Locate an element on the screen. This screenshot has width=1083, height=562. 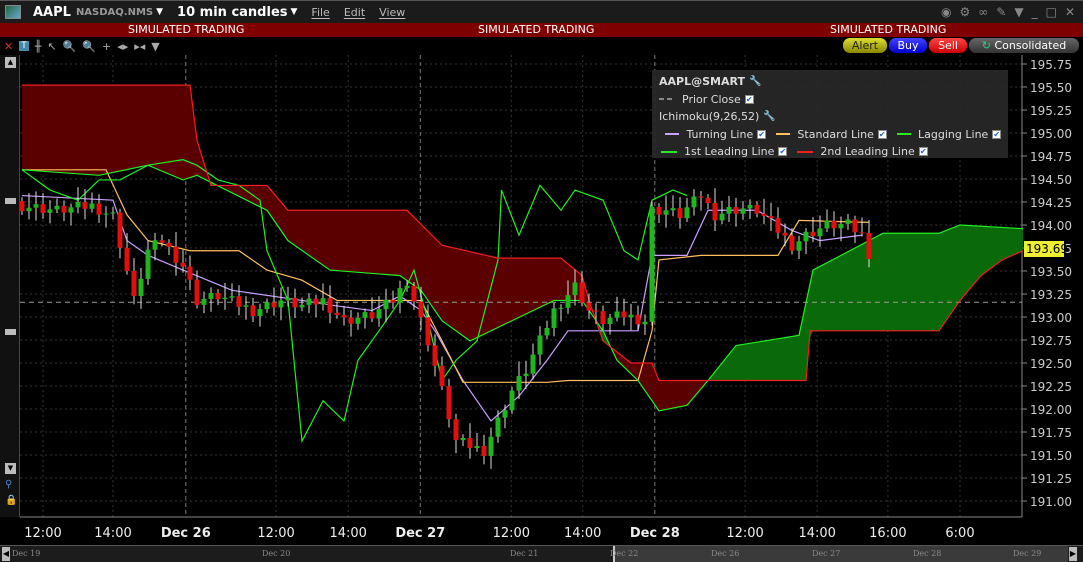
navigator-selection is located at coordinates (840, 554).